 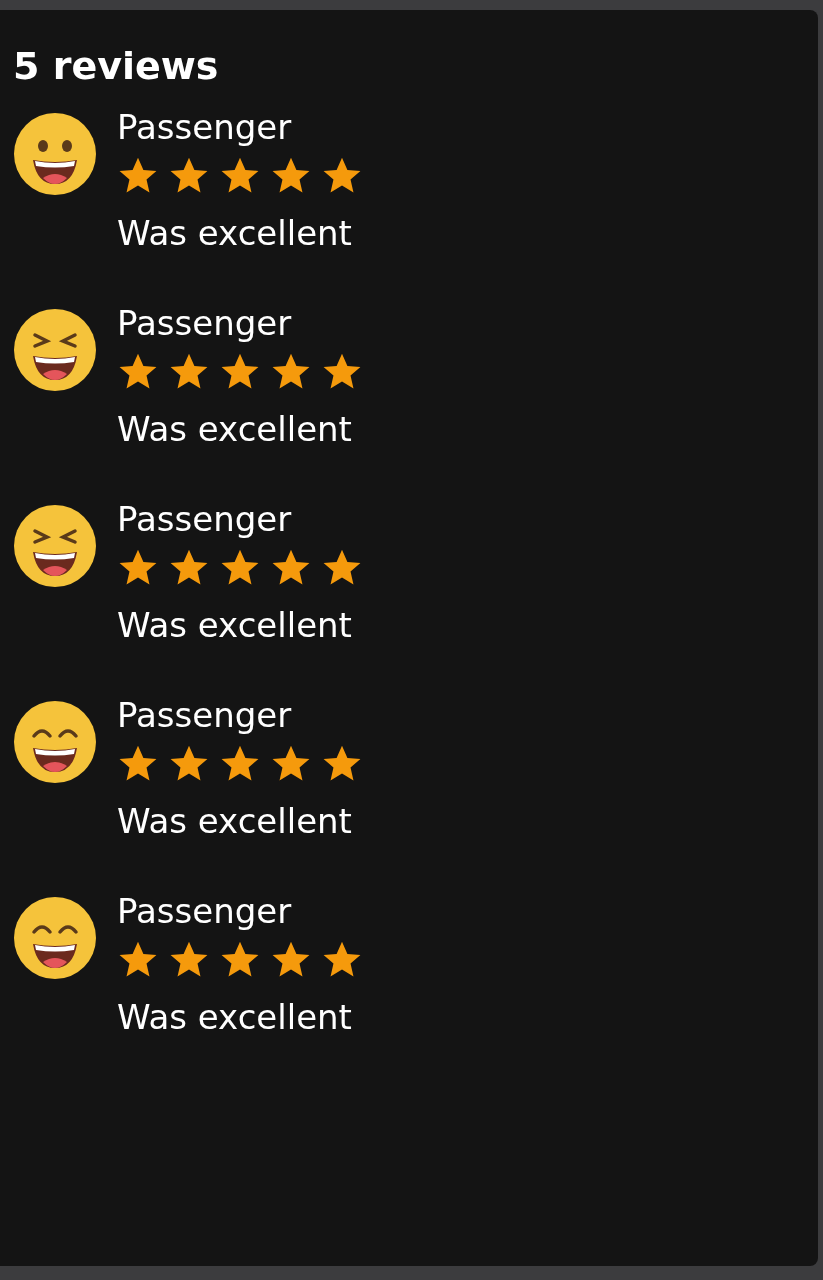 What do you see at coordinates (116, 66) in the screenshot?
I see `reviews-title: 5 reviews` at bounding box center [116, 66].